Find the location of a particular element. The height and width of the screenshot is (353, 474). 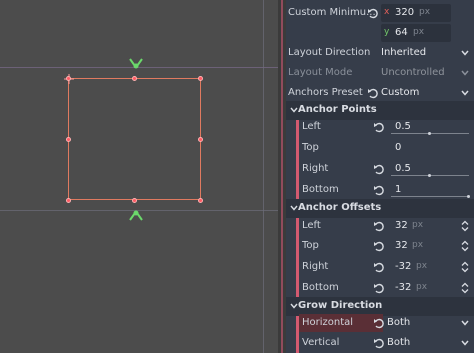

section-anchor-points-title: Anchor Points is located at coordinates (337, 109).